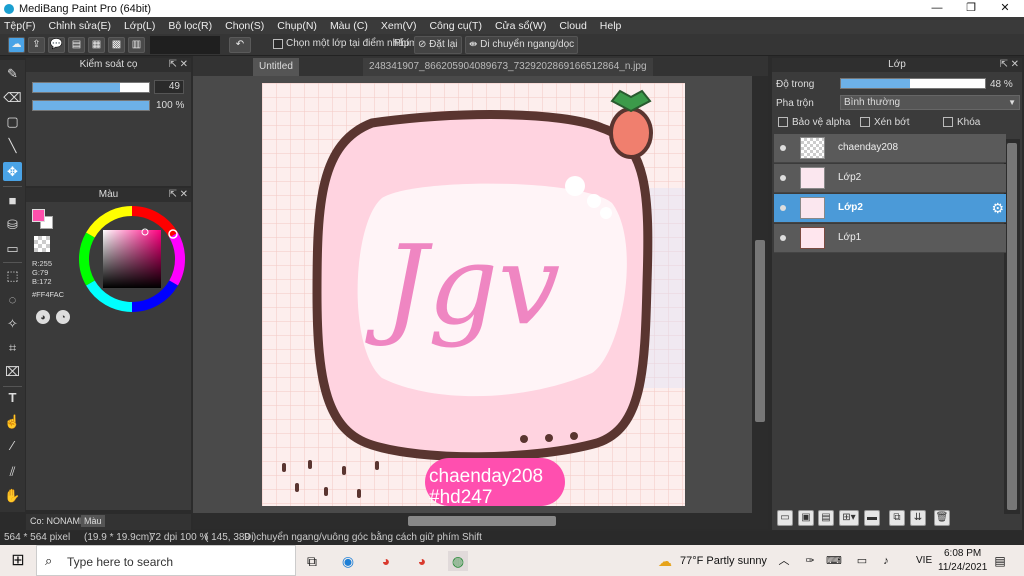  I want to click on color-set-name: Co: NONAME, so click(58, 521).